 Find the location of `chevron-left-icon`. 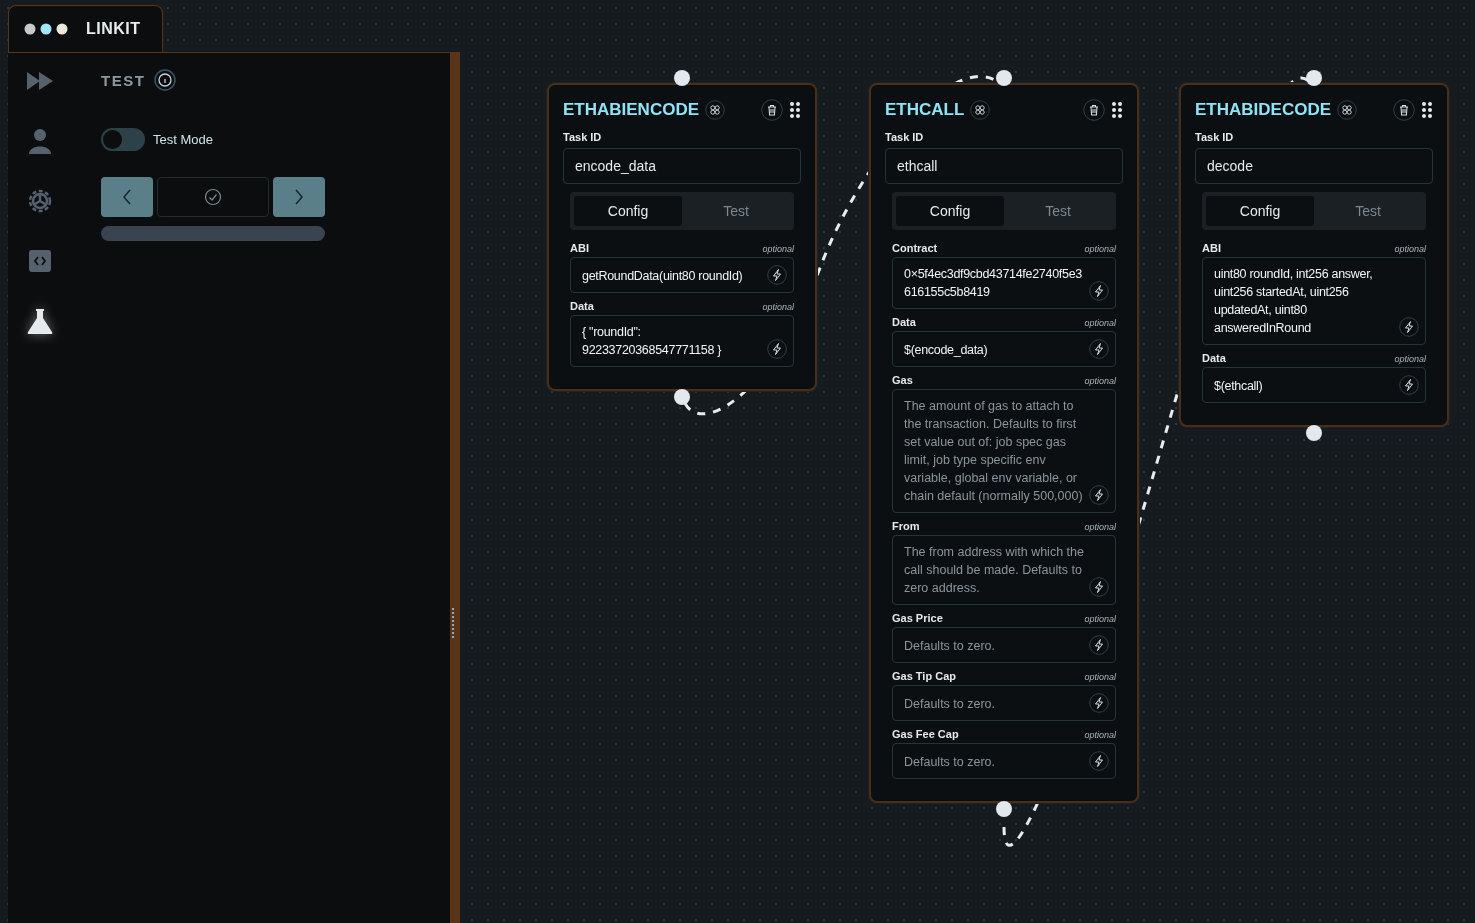

chevron-left-icon is located at coordinates (127, 197).